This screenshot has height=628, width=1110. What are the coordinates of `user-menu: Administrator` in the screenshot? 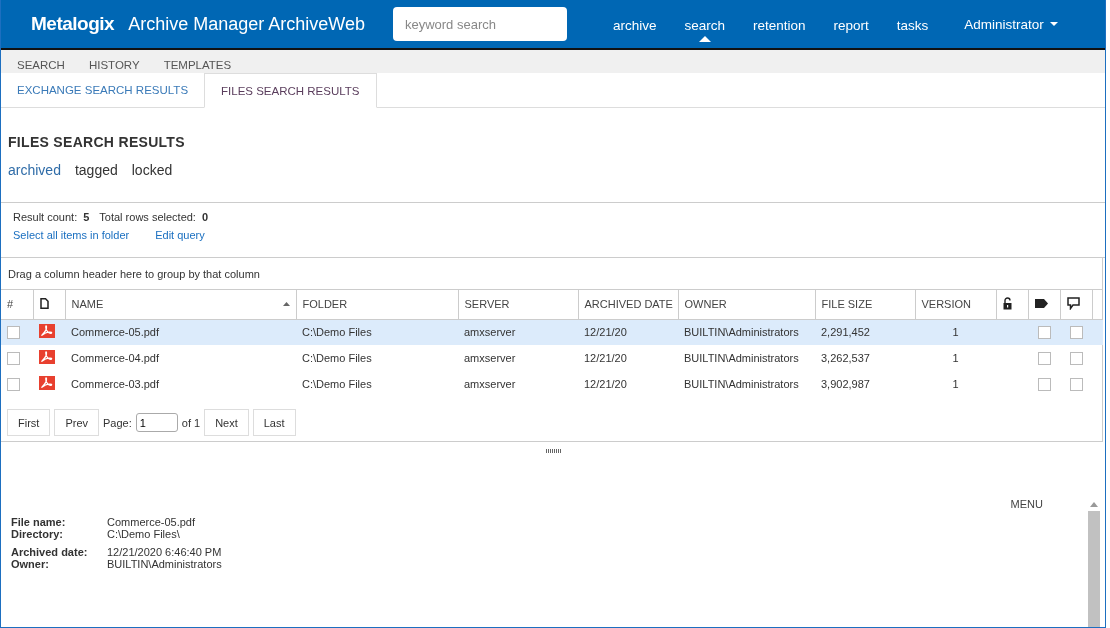 It's located at (1011, 24).